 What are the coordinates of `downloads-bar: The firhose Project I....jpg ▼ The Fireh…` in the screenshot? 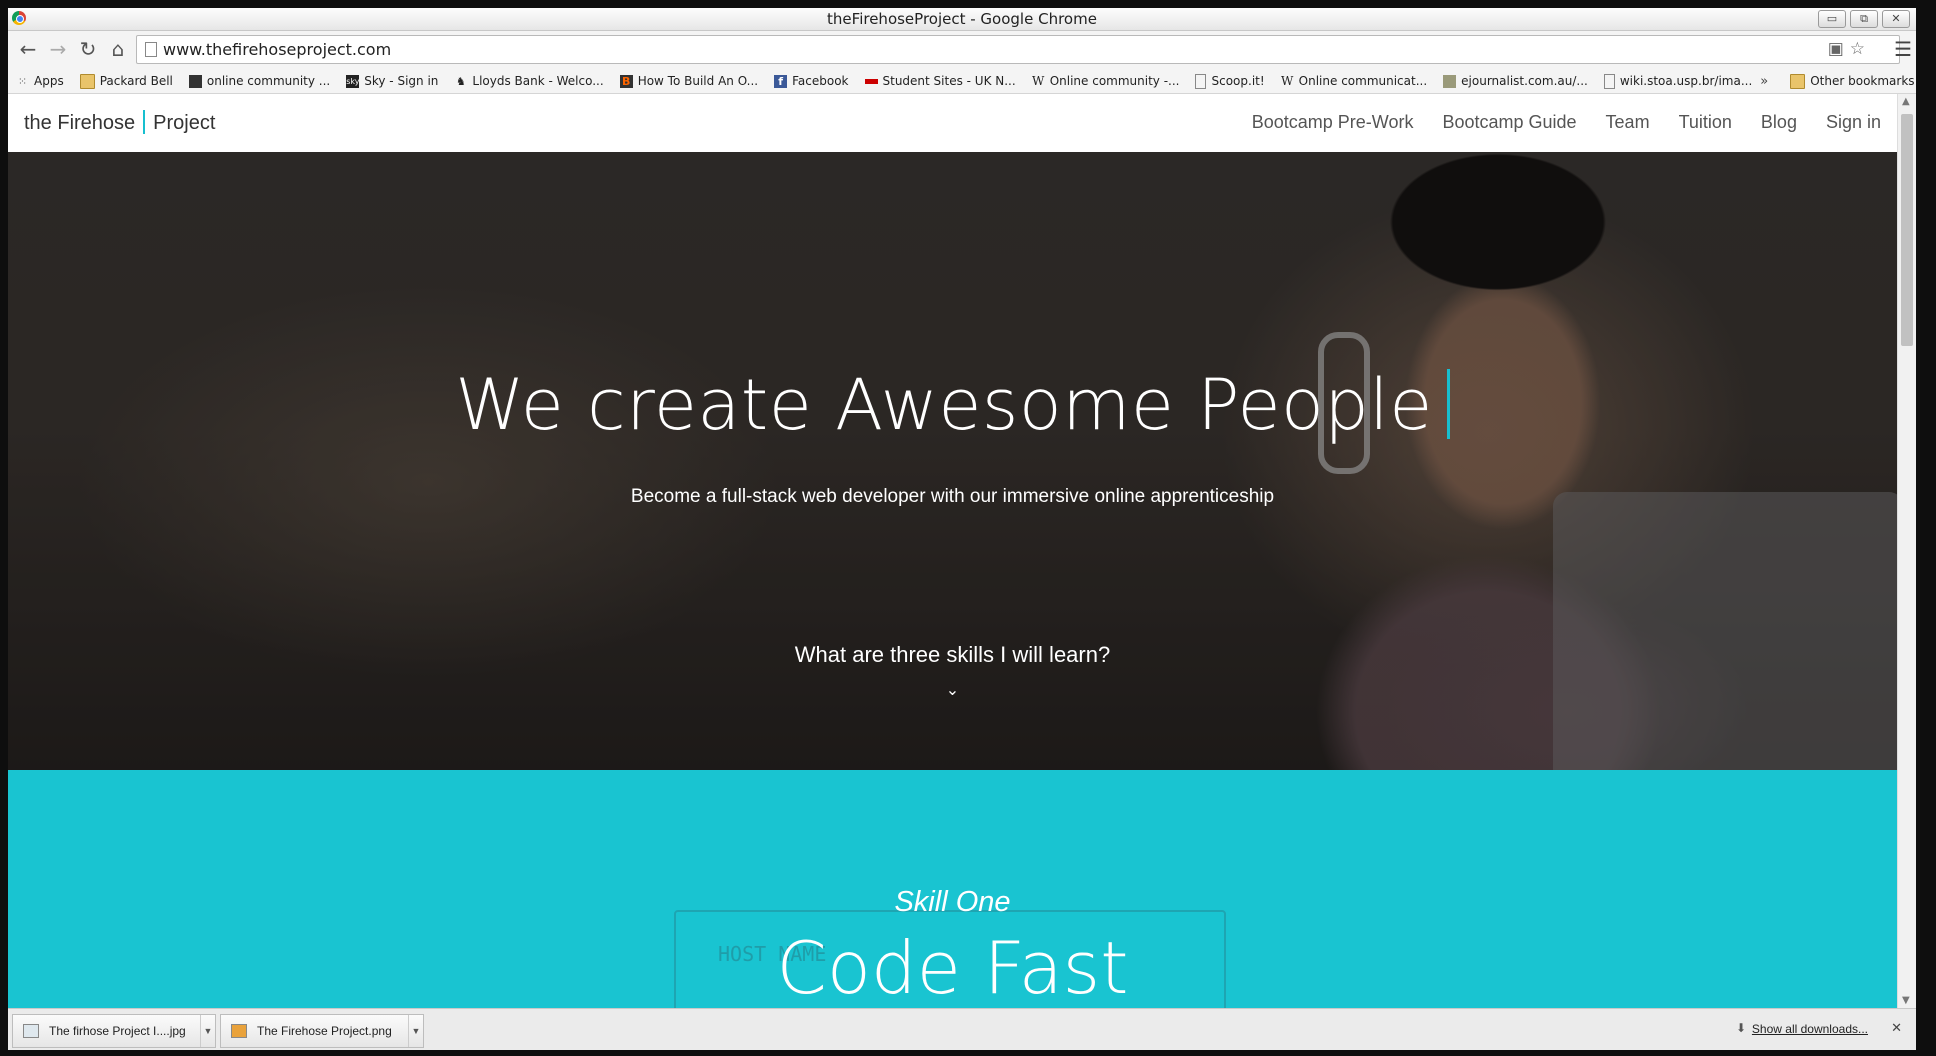 It's located at (962, 1029).